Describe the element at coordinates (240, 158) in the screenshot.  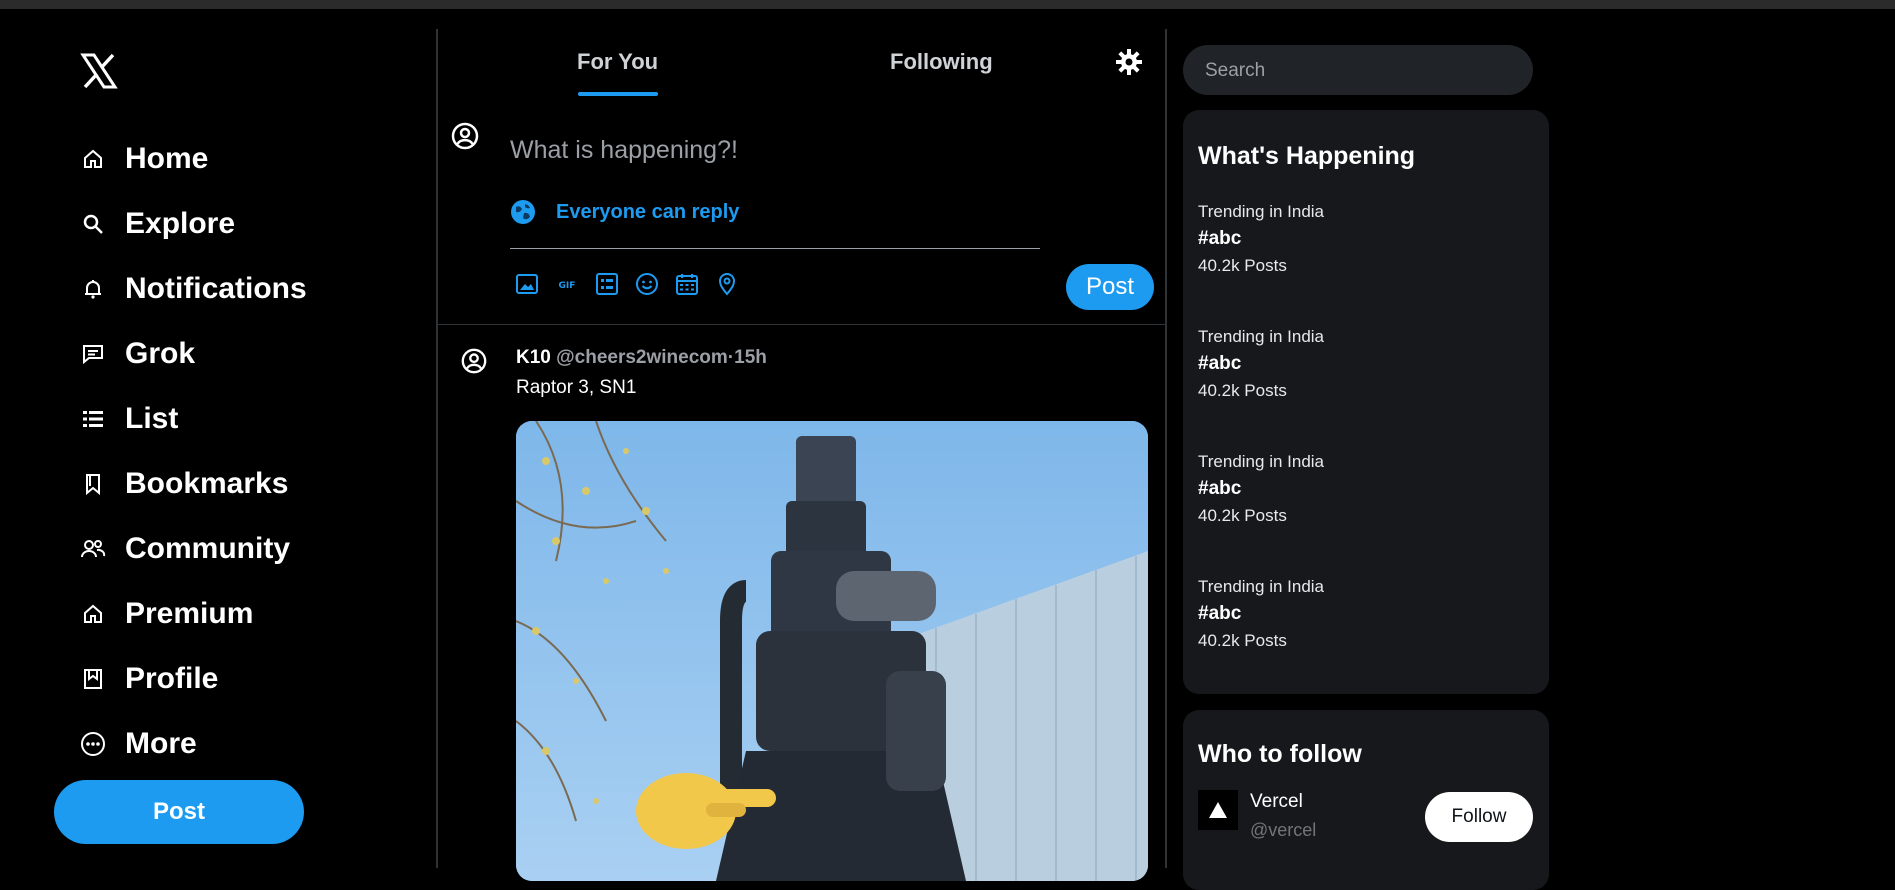
I see `nav-item-home: Home` at that location.